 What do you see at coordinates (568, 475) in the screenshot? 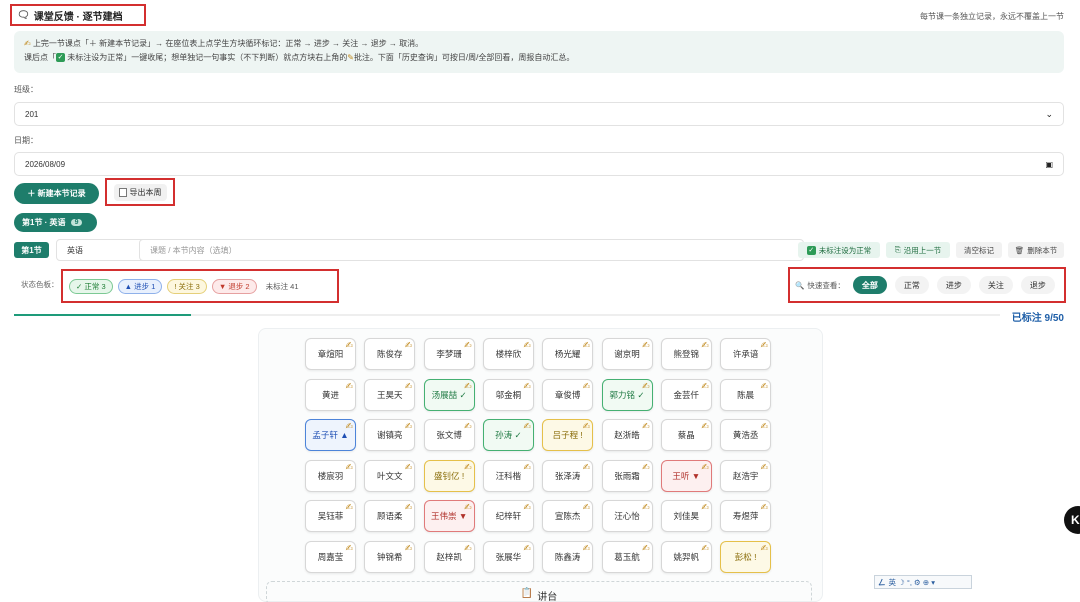
I see `student-seat: 张泽涛 ✍` at bounding box center [568, 475].